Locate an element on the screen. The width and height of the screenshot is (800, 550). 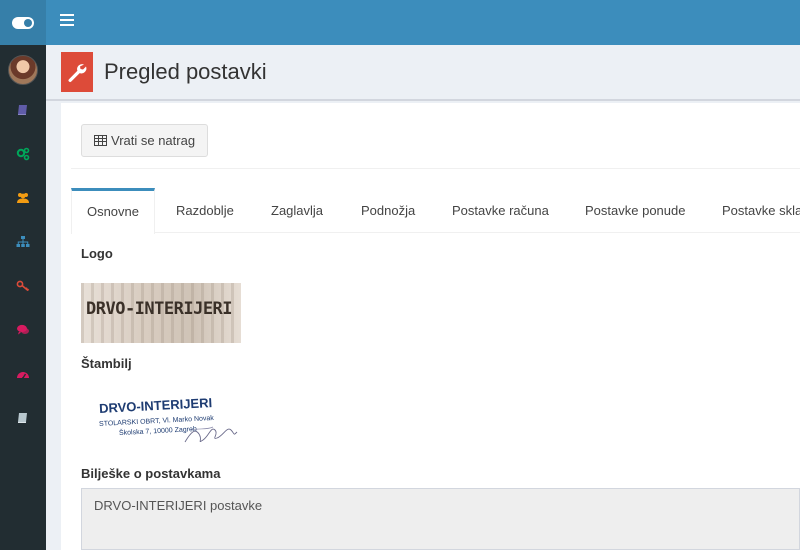
comments-icon is located at coordinates (23, 329).